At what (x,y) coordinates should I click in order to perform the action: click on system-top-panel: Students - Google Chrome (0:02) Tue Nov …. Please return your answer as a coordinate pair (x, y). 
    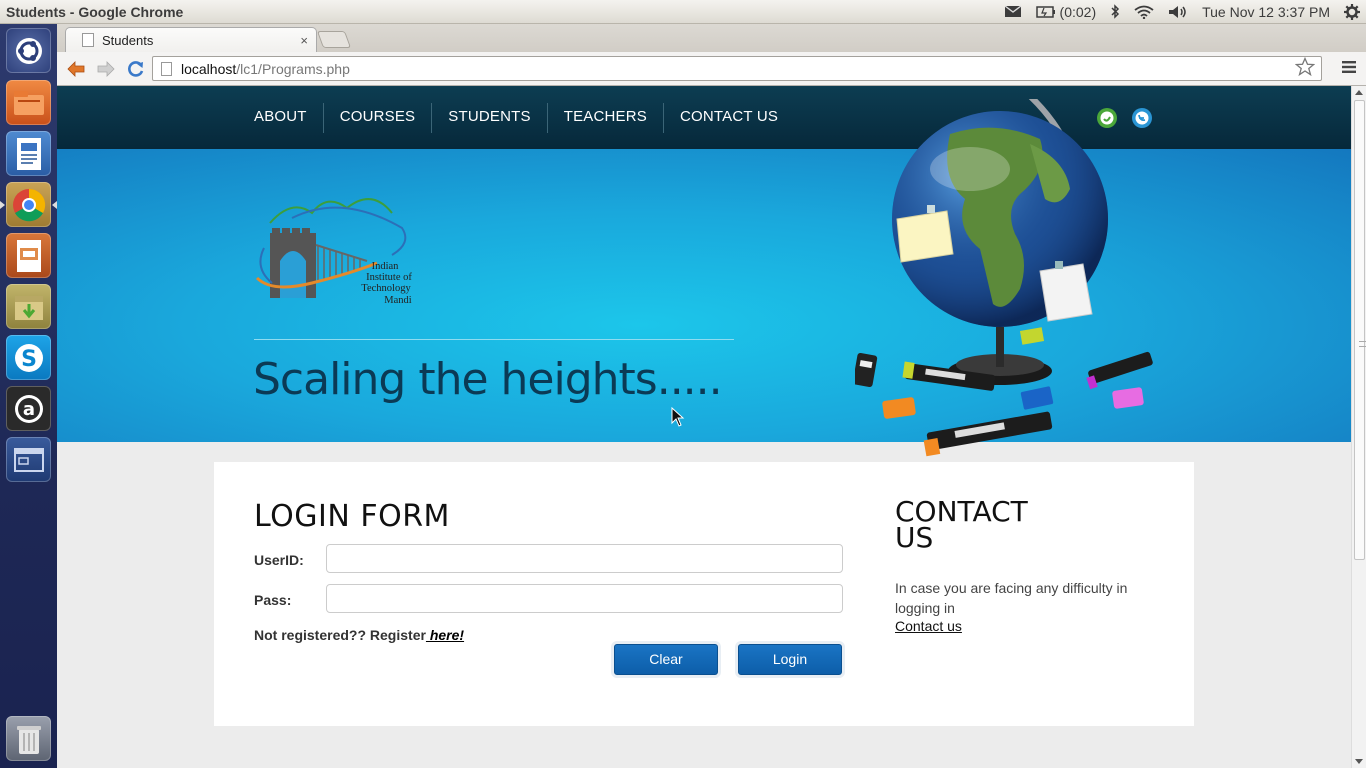
    Looking at the image, I should click on (683, 12).